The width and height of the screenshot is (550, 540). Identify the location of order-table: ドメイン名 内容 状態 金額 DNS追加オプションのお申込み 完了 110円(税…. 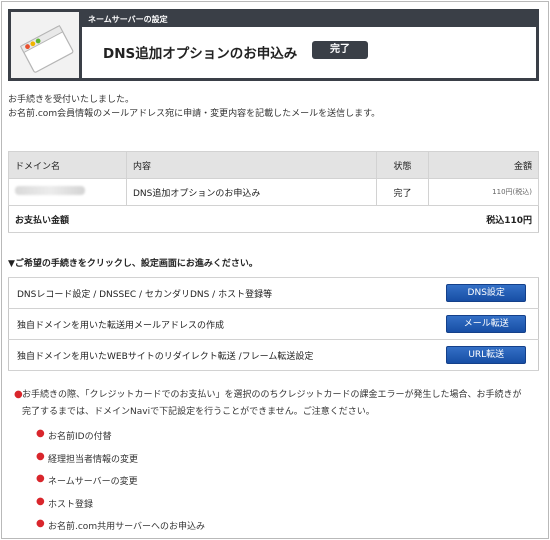
(273, 192).